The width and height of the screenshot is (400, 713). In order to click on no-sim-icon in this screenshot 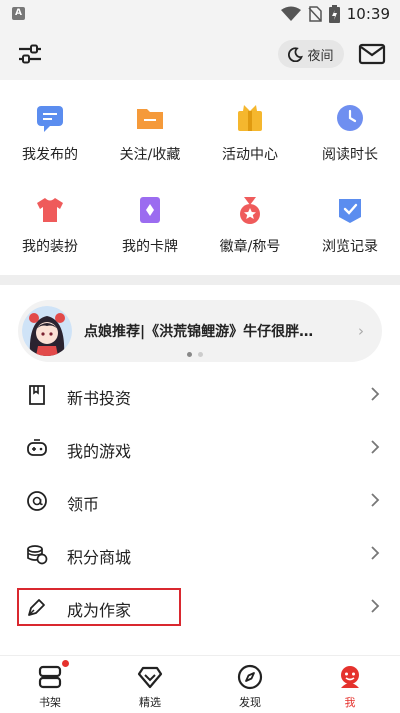, I will do `click(315, 14)`.